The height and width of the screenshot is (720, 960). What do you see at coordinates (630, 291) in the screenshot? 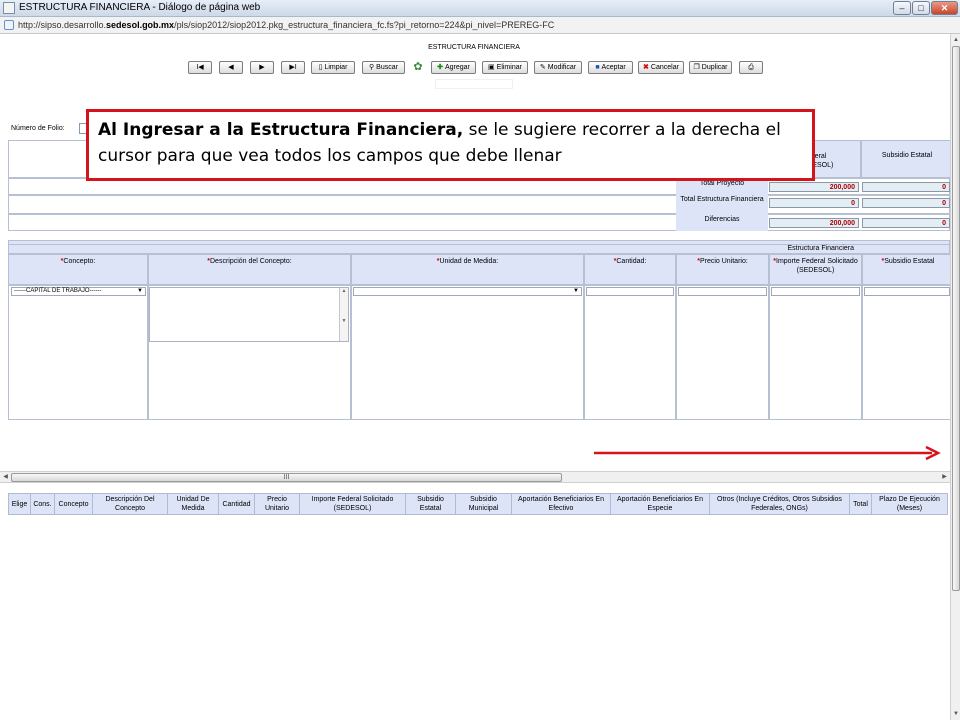
I see `cantidad-input` at bounding box center [630, 291].